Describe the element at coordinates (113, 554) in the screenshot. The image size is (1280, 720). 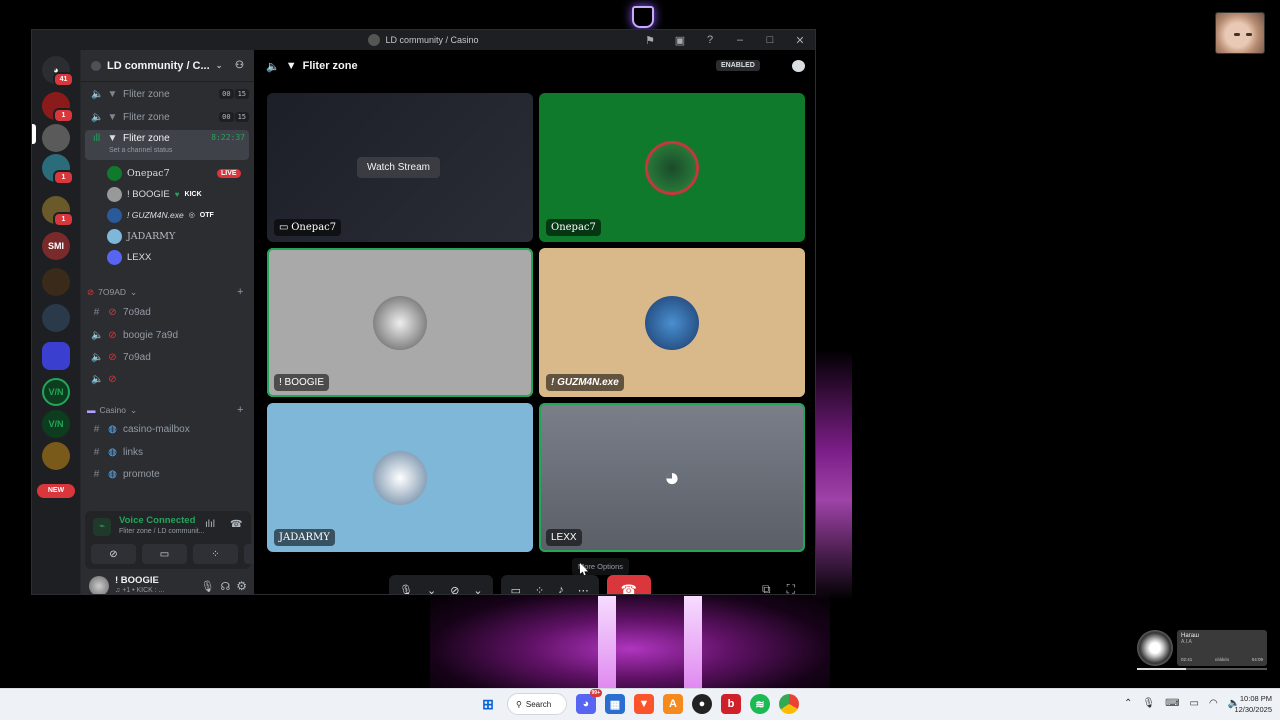
I see `camera-off-button: ⊘` at that location.